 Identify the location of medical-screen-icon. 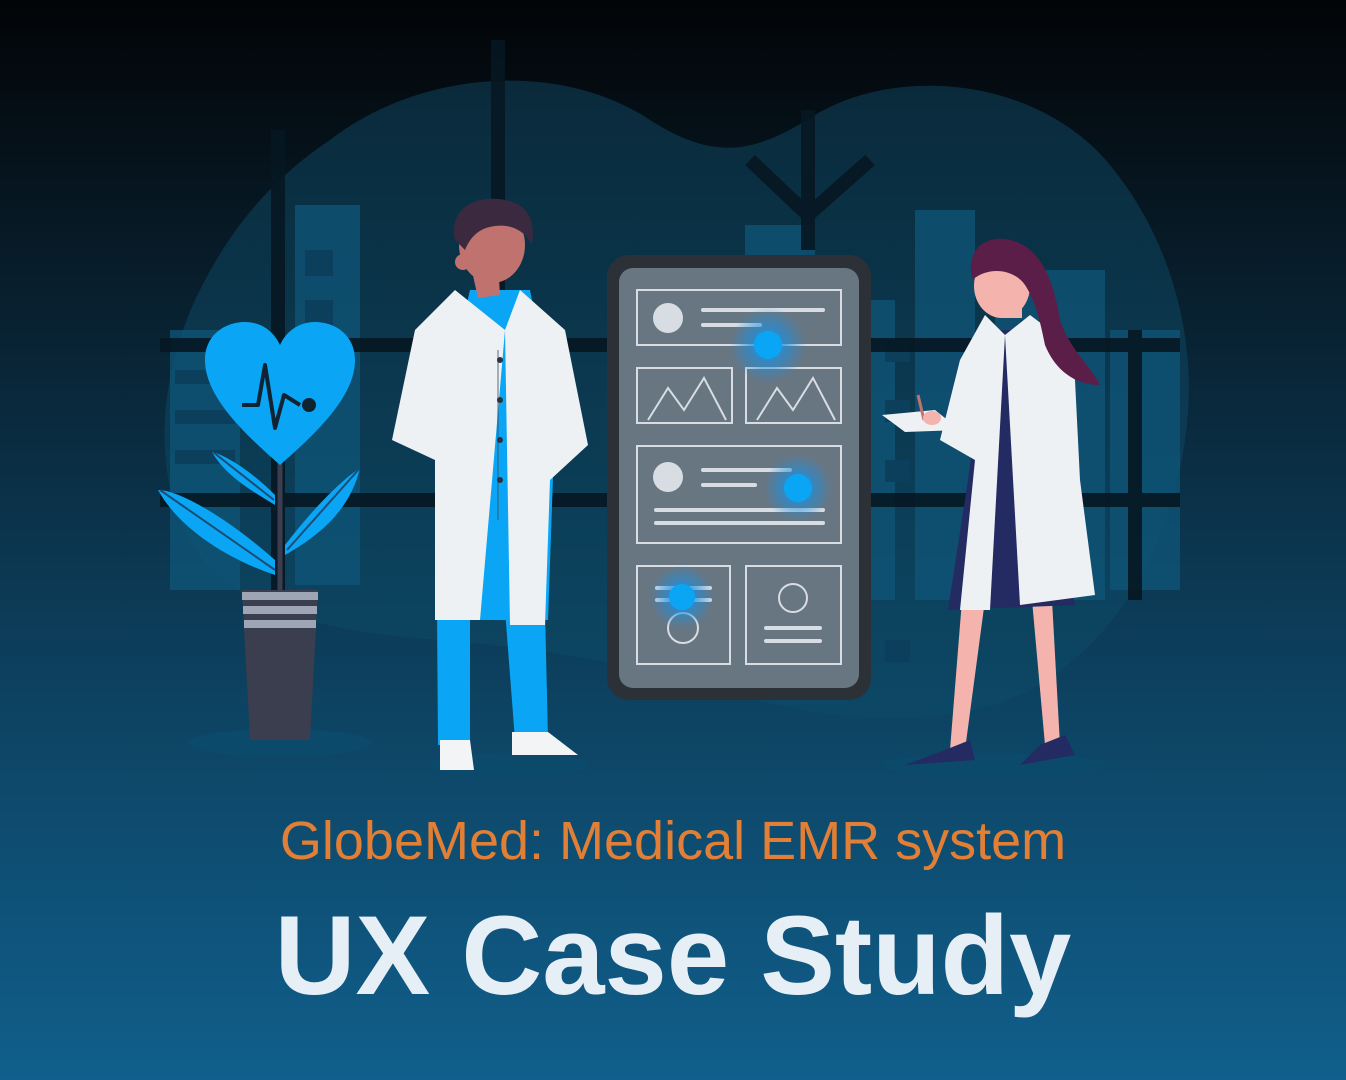
(739, 477).